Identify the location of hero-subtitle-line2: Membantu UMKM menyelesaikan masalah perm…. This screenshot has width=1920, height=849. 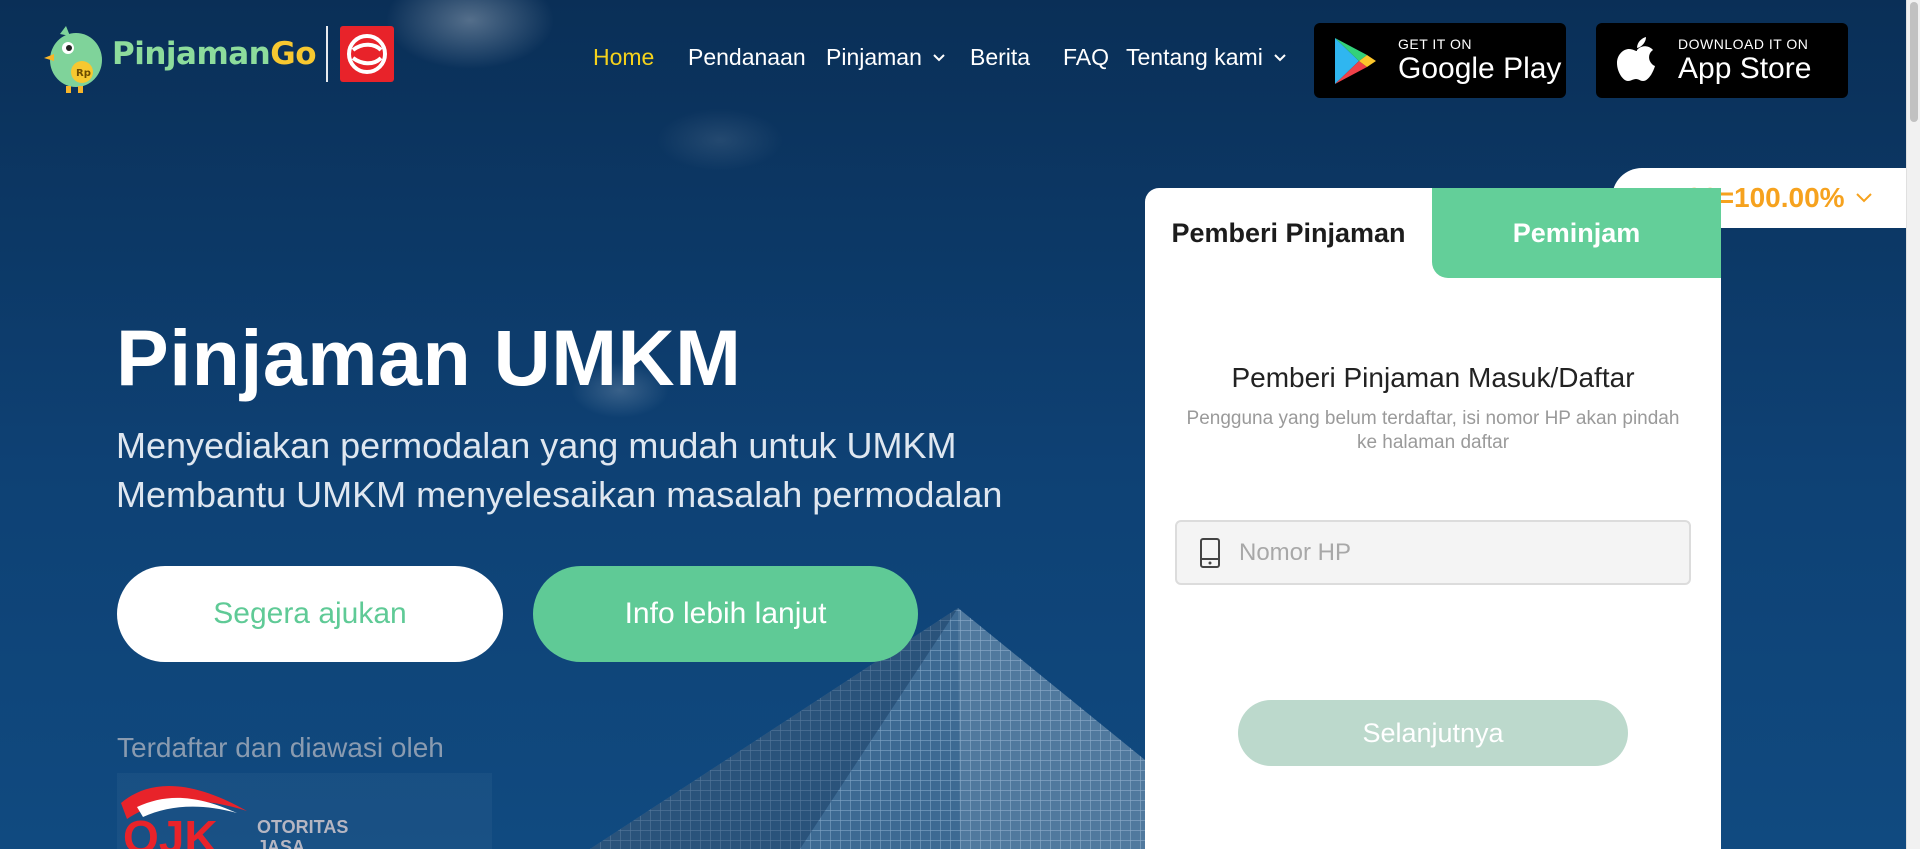
(559, 494).